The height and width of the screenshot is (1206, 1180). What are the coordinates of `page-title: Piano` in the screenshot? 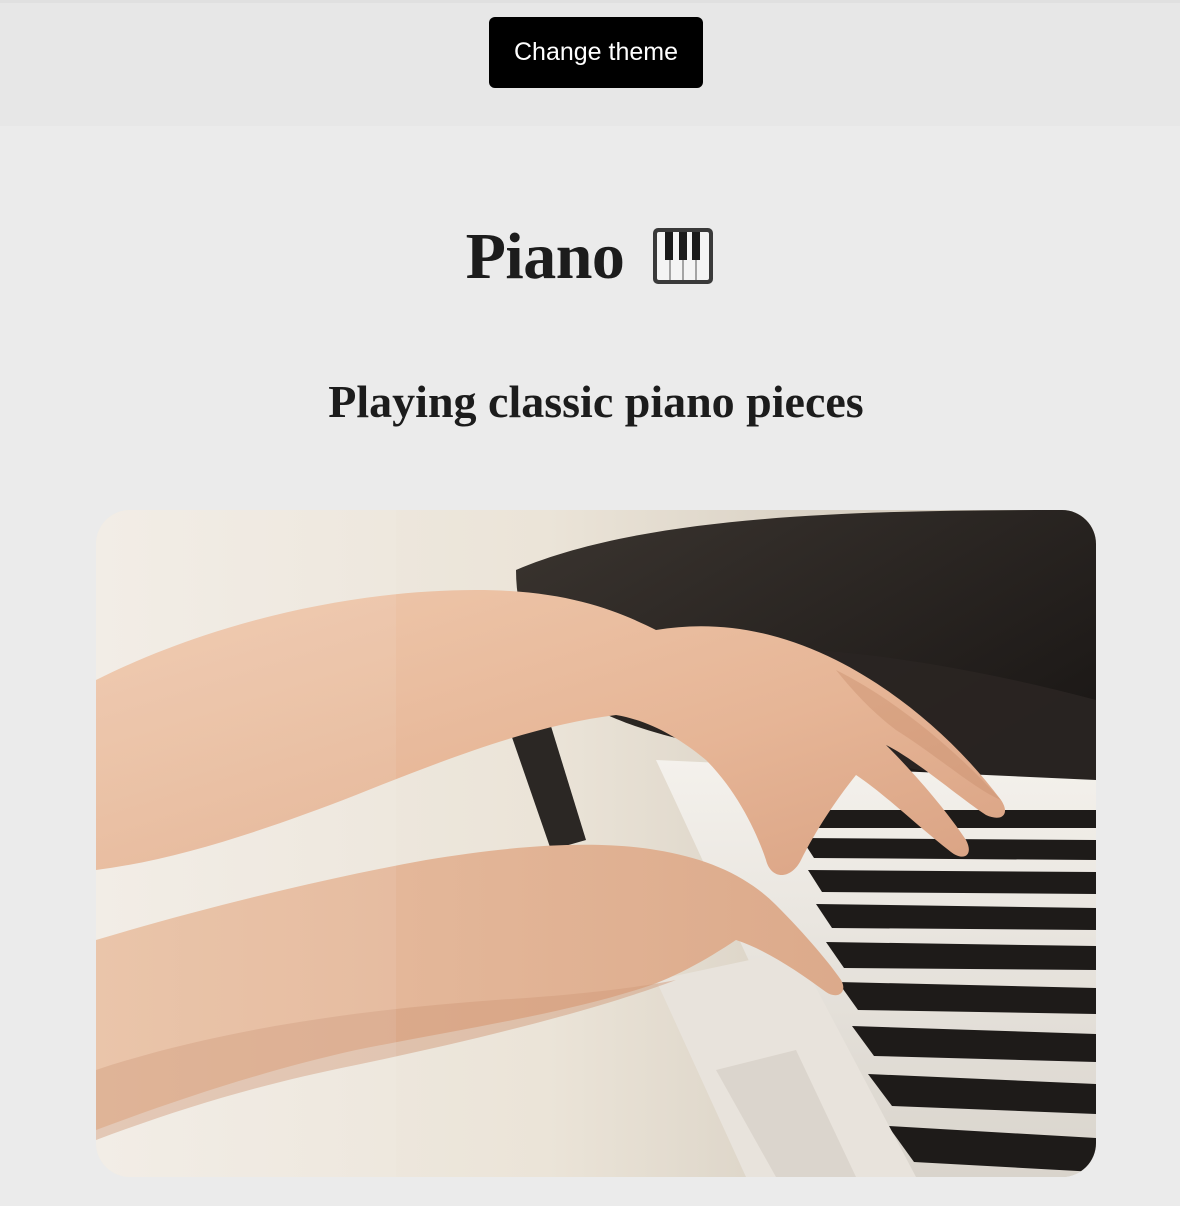 It's located at (590, 254).